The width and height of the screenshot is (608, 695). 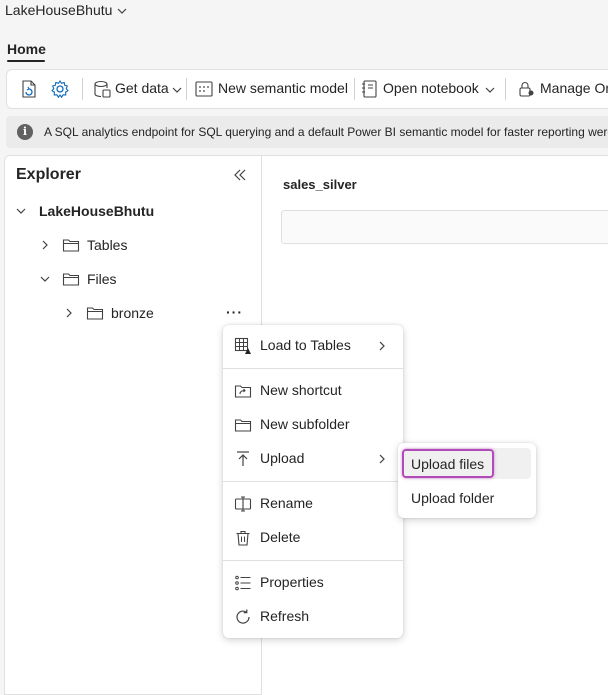 I want to click on submenu-item-upload-files: Upload files, so click(x=447, y=464).